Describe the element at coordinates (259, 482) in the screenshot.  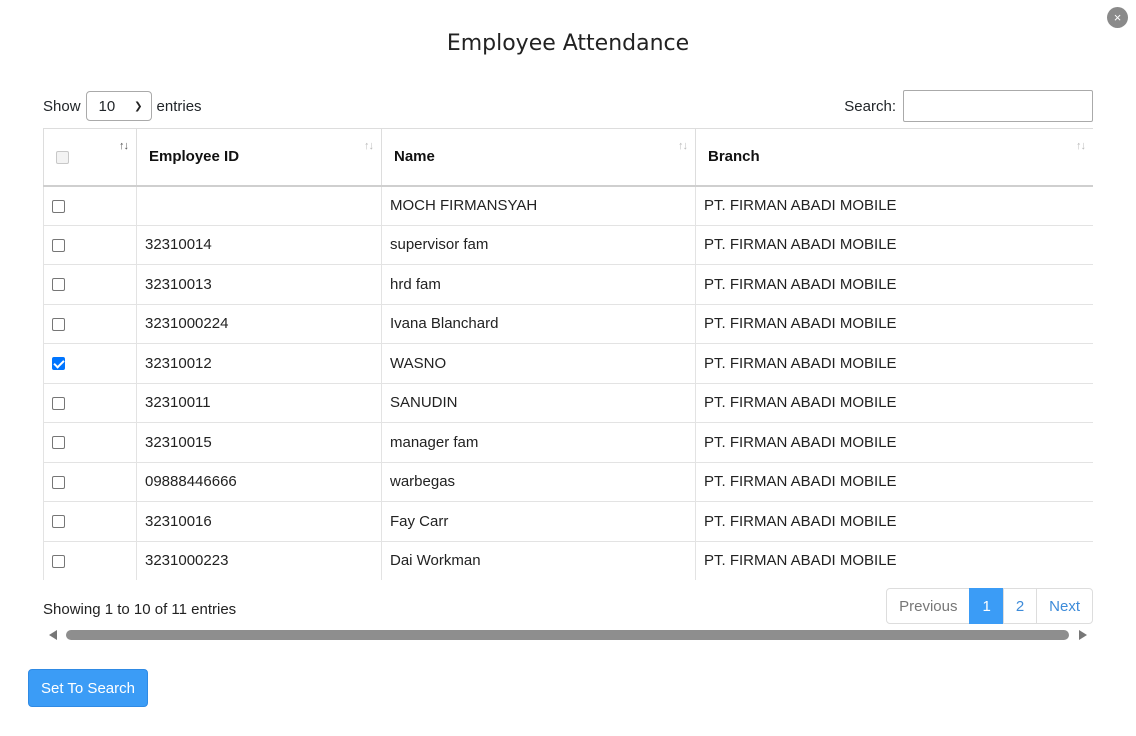
I see `employee-id-cell: 09888446666` at that location.